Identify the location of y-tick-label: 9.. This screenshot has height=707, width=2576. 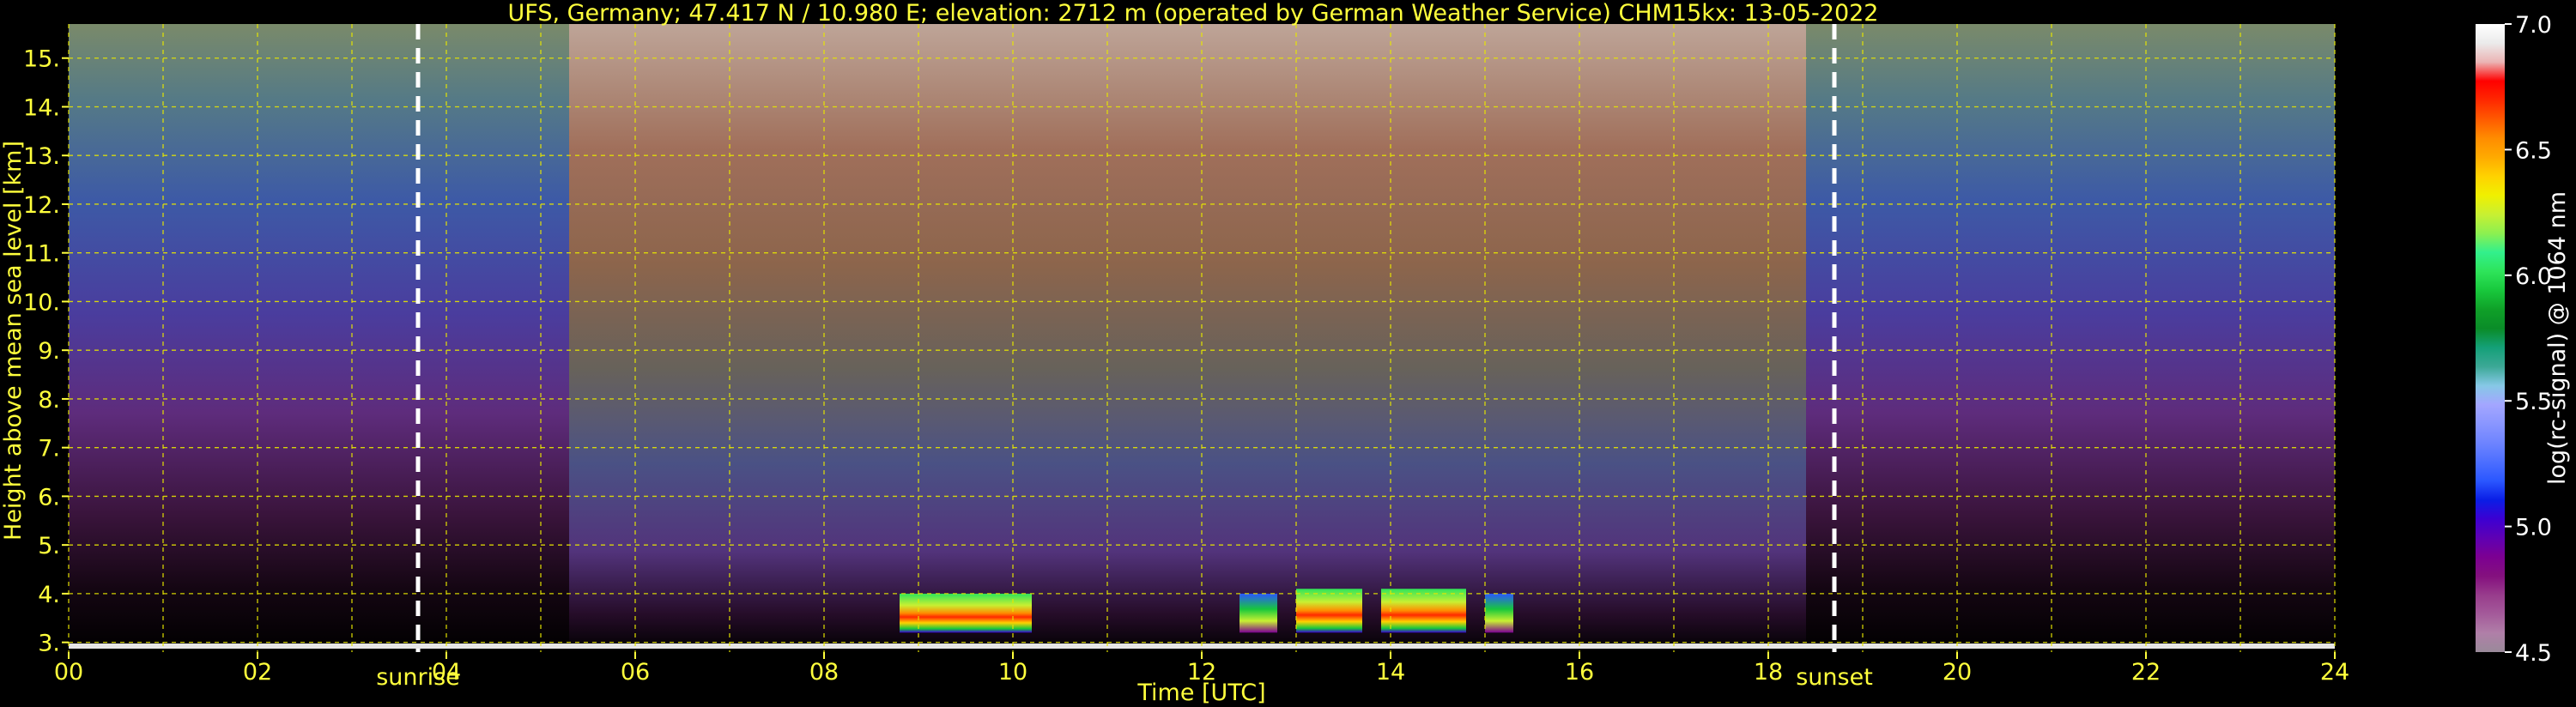
(49, 351).